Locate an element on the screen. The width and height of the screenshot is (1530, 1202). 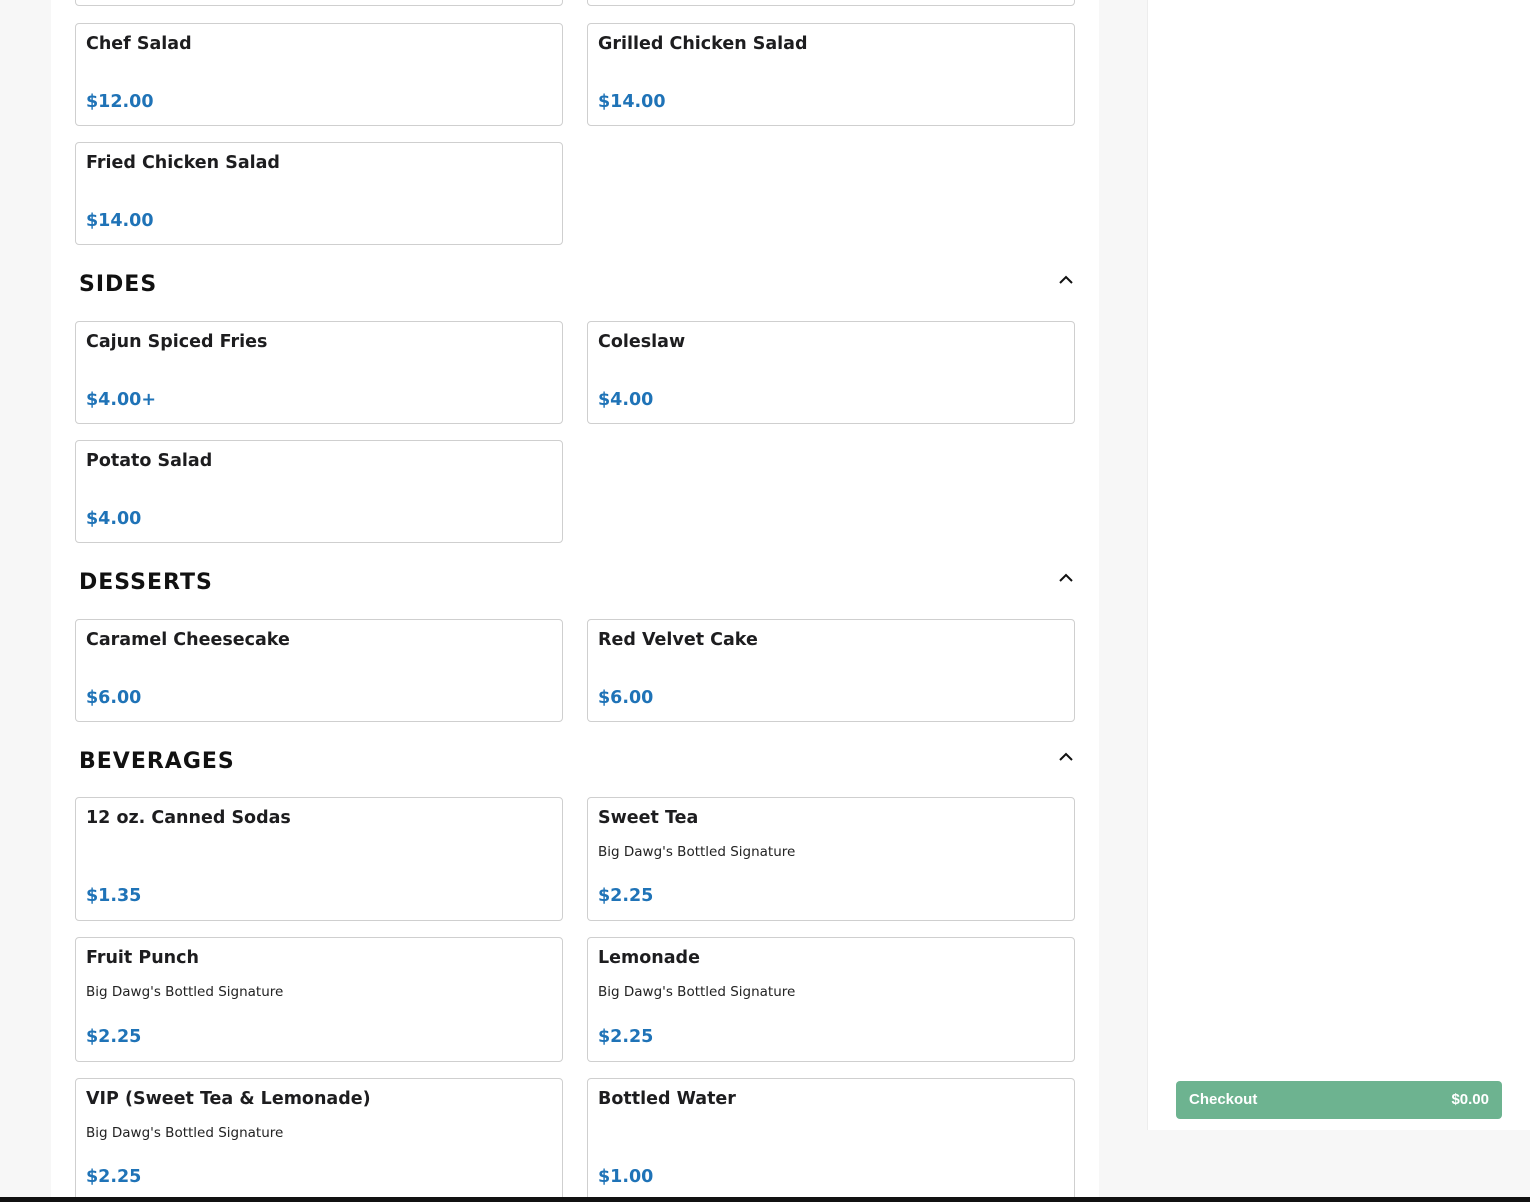
checkout-total: $0.00 is located at coordinates (1470, 1099).